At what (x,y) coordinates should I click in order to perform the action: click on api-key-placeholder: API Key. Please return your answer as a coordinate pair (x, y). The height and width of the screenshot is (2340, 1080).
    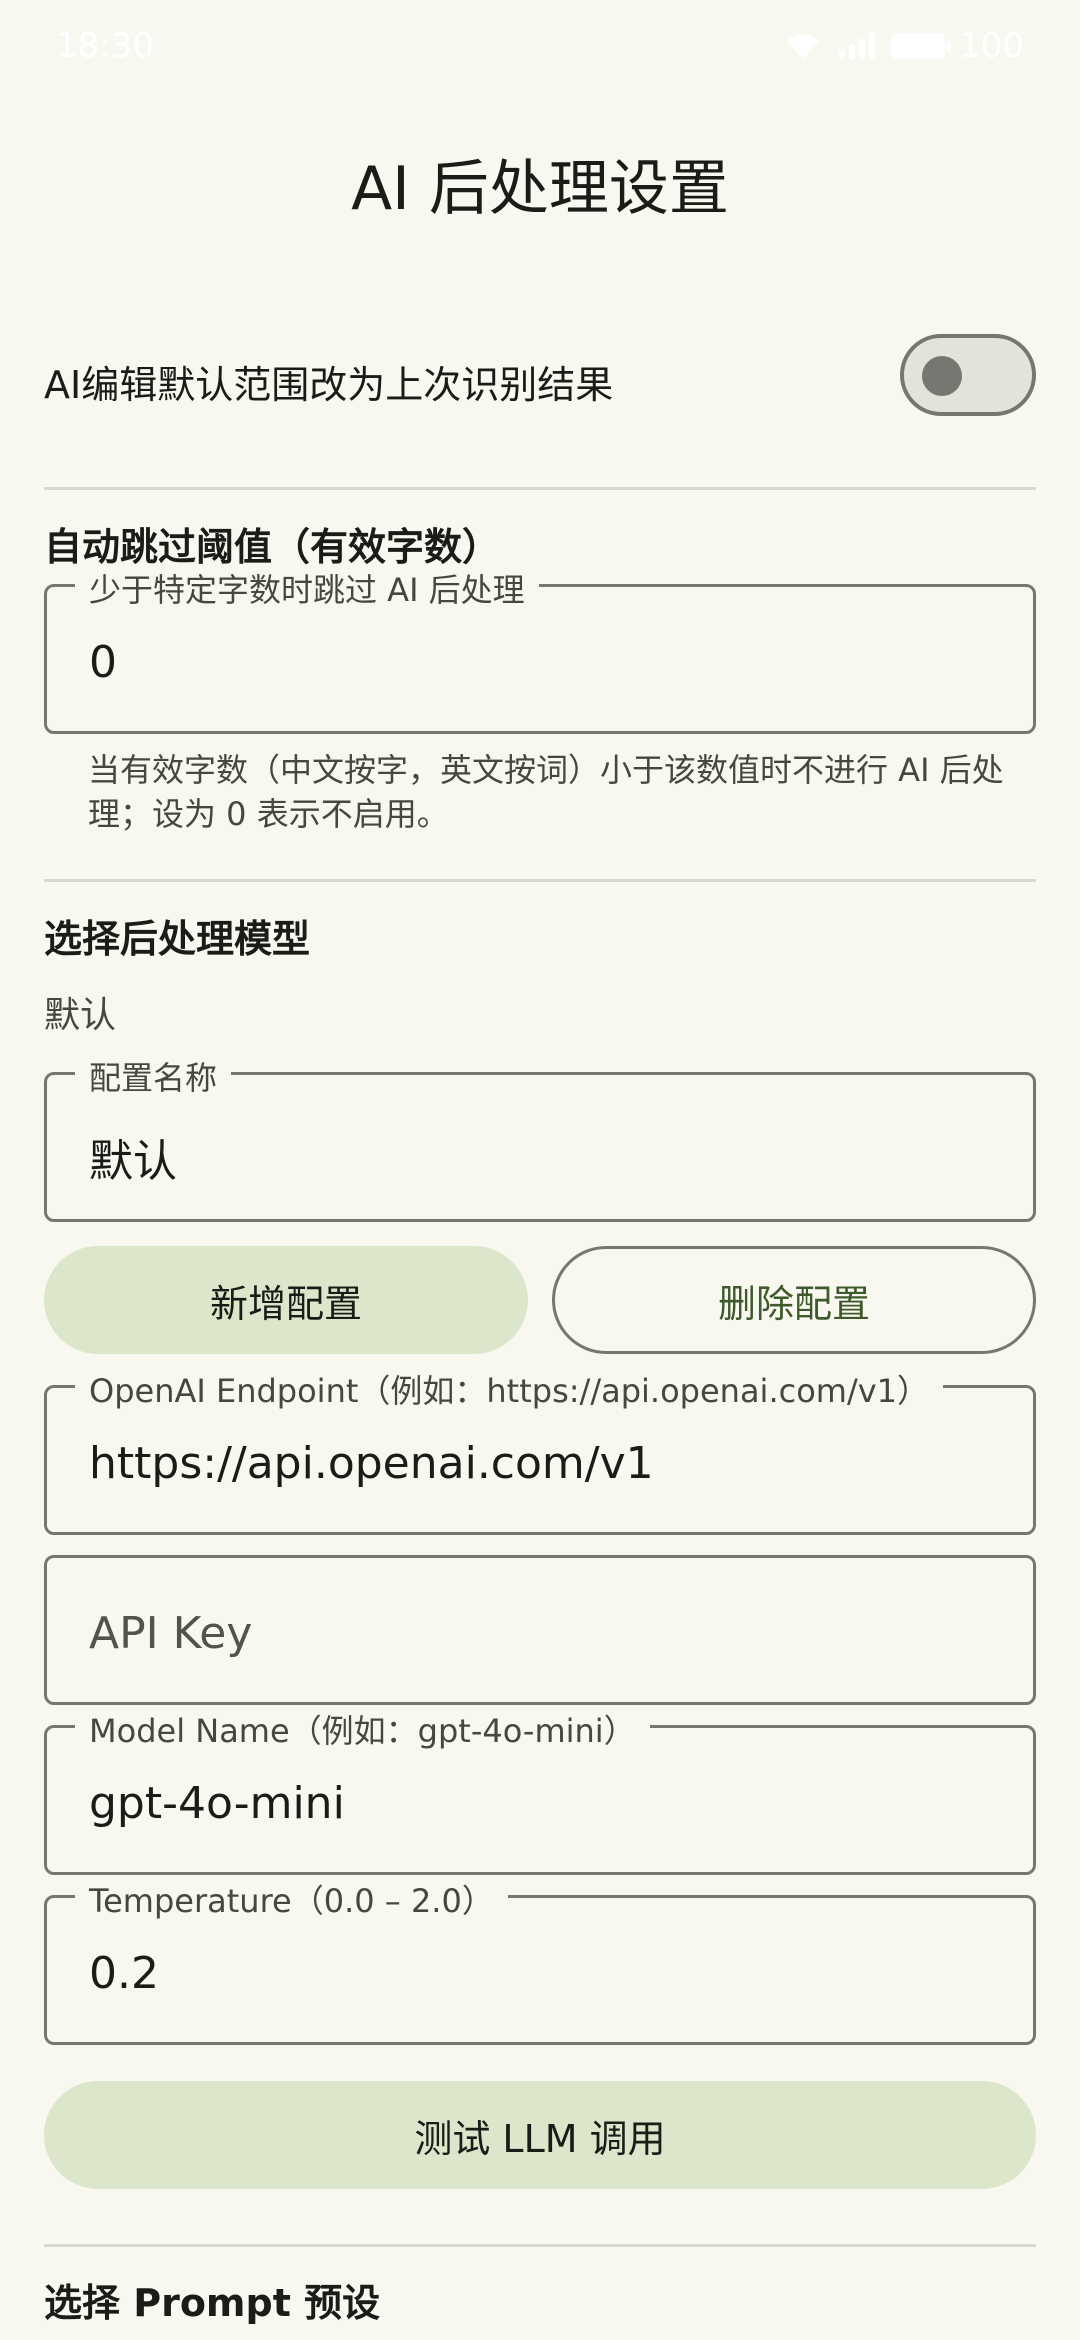
    Looking at the image, I should click on (171, 1633).